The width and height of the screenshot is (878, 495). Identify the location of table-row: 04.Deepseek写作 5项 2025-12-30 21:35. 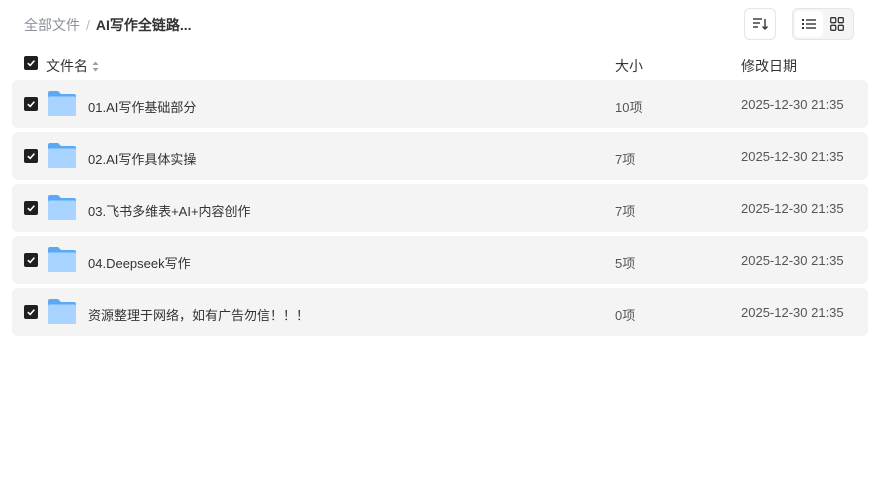
(440, 260).